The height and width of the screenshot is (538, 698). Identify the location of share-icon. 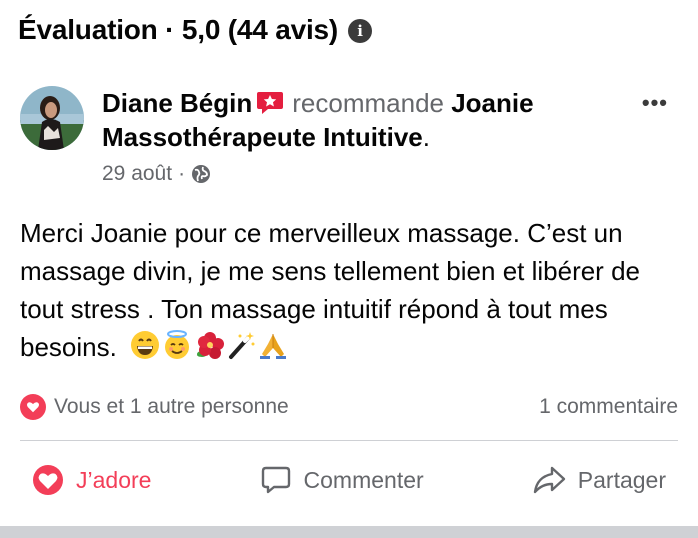
(549, 480).